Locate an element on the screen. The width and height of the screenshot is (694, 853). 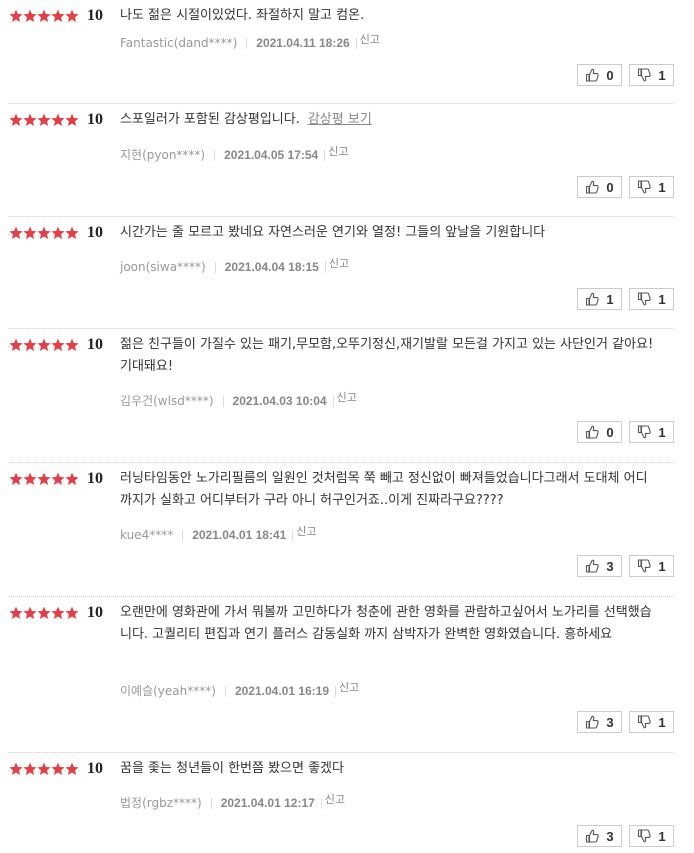
review-body: 나도 젊은 시절이있었다. 좌절하지 말고 컴온. is located at coordinates (242, 15).